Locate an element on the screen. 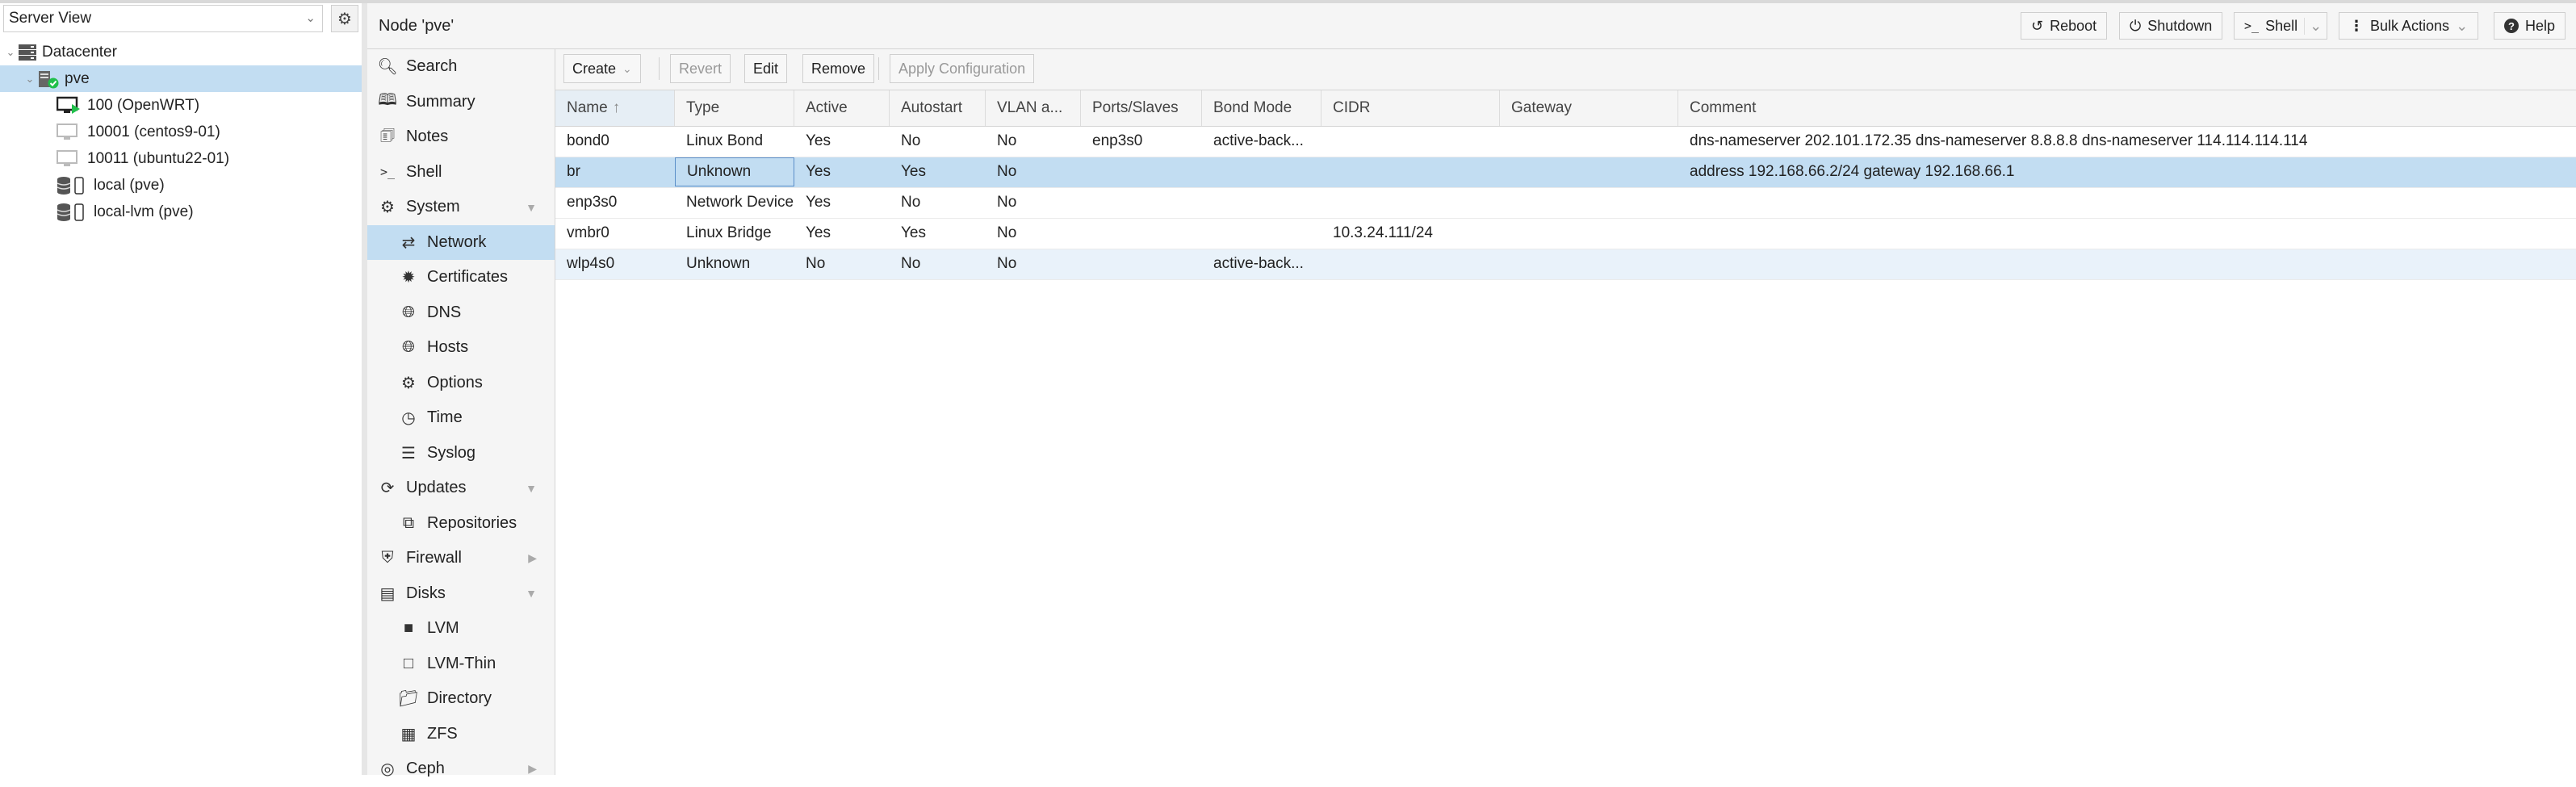 The height and width of the screenshot is (787, 2576). folder-icon: 📁︎ is located at coordinates (408, 699).